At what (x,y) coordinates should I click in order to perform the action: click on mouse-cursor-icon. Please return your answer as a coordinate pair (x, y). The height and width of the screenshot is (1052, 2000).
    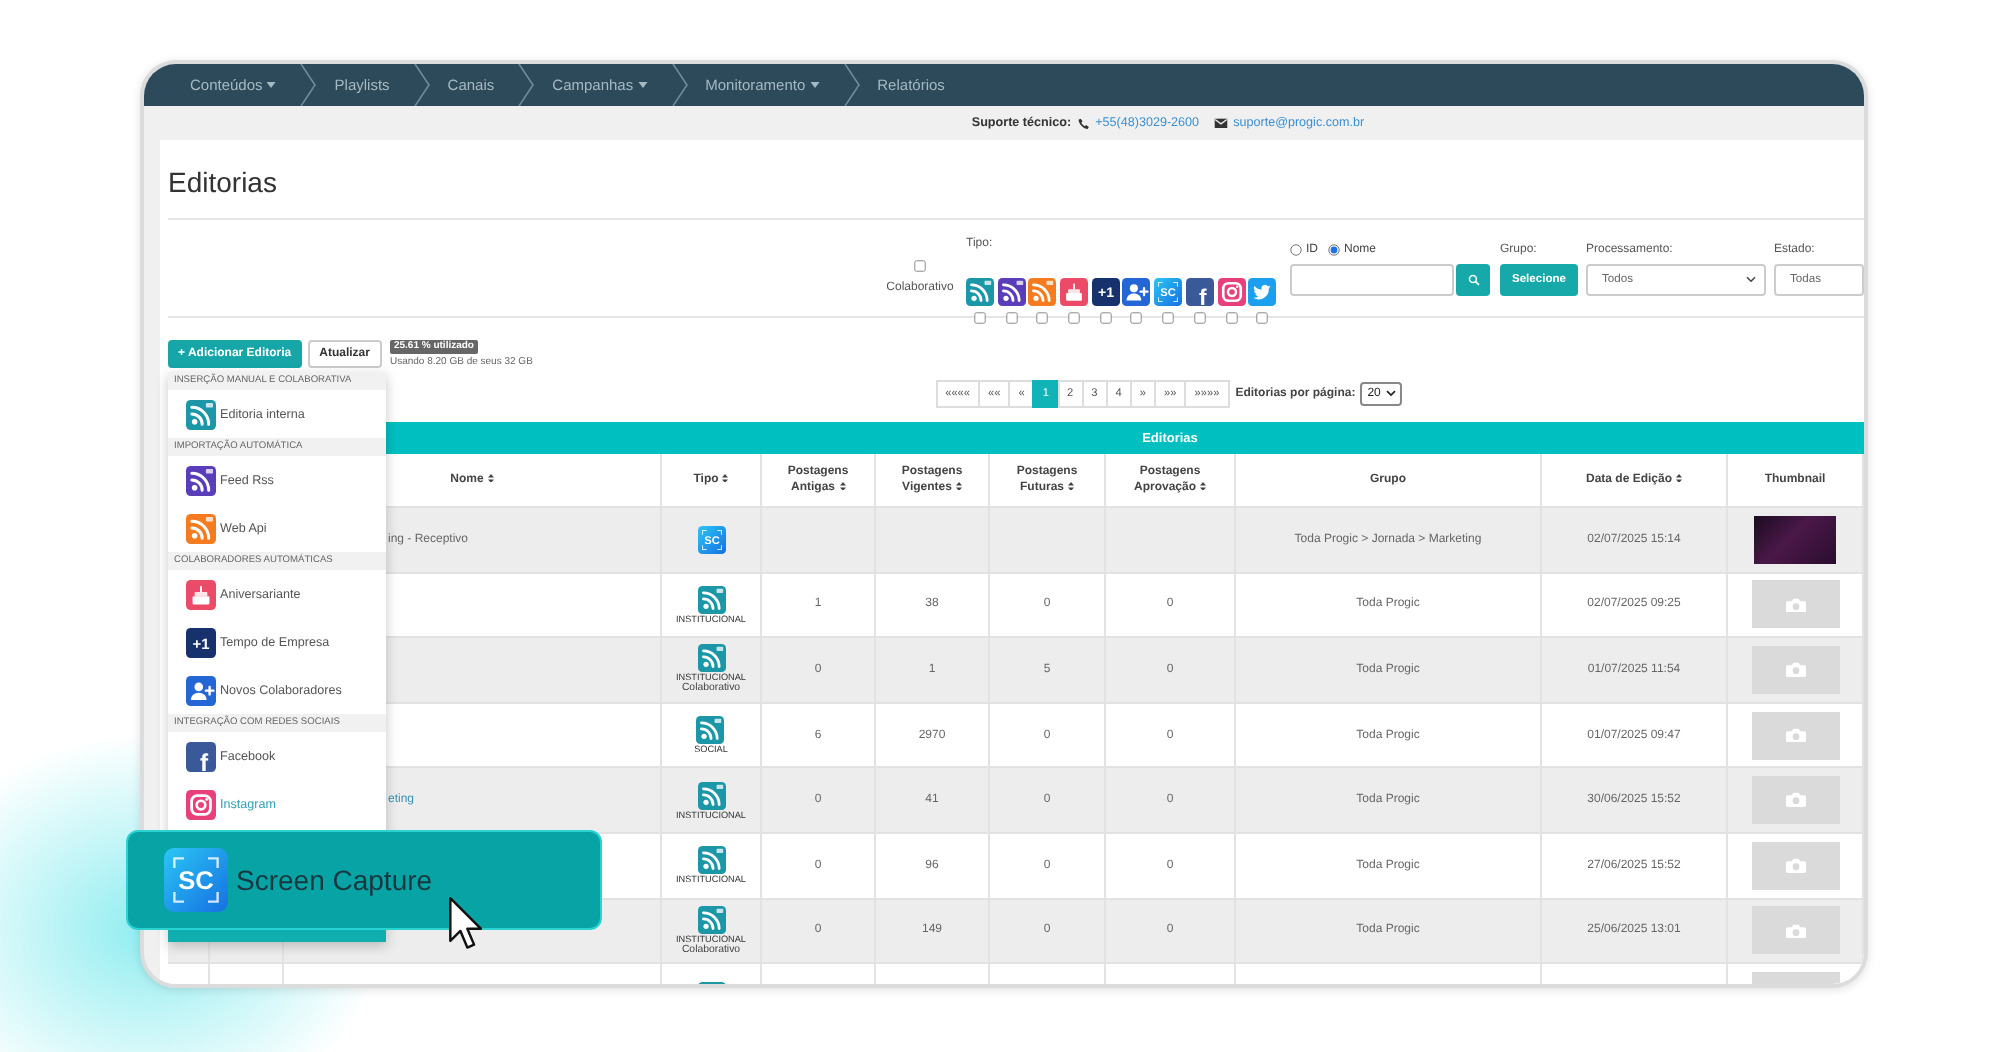
    Looking at the image, I should click on (466, 924).